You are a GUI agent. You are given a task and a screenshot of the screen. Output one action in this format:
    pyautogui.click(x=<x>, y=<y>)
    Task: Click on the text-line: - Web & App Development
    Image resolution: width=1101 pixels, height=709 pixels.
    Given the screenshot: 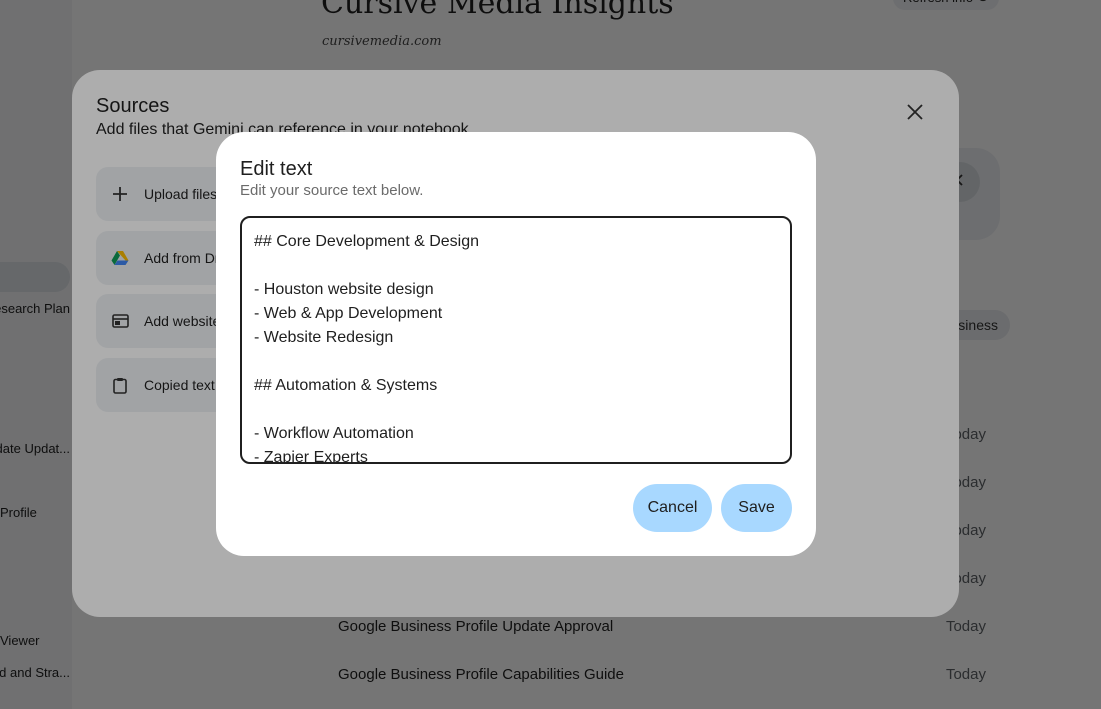 What is the action you would take?
    pyautogui.click(x=348, y=313)
    